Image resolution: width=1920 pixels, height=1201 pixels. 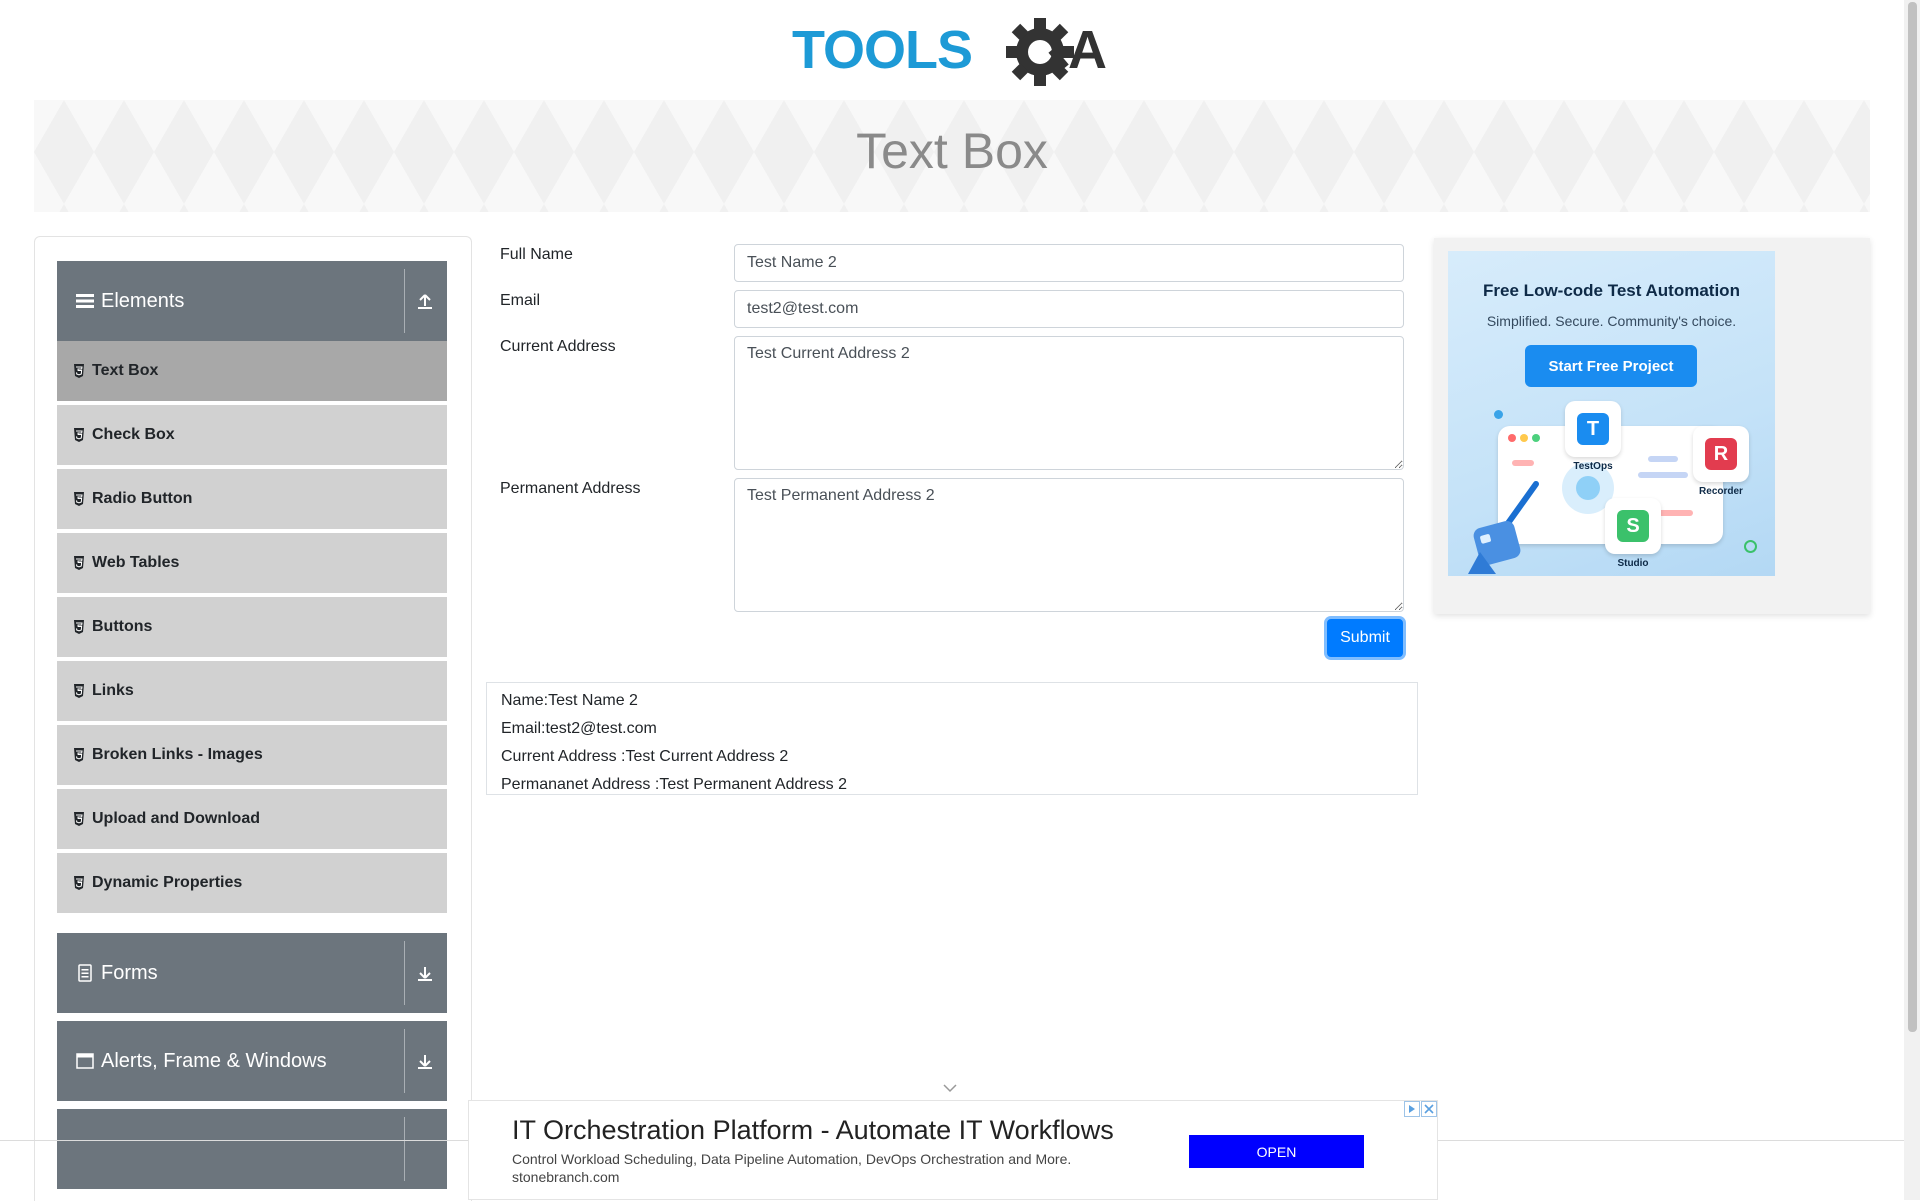 I want to click on ad-bottom-domain: stonebranch.com, so click(x=565, y=1177).